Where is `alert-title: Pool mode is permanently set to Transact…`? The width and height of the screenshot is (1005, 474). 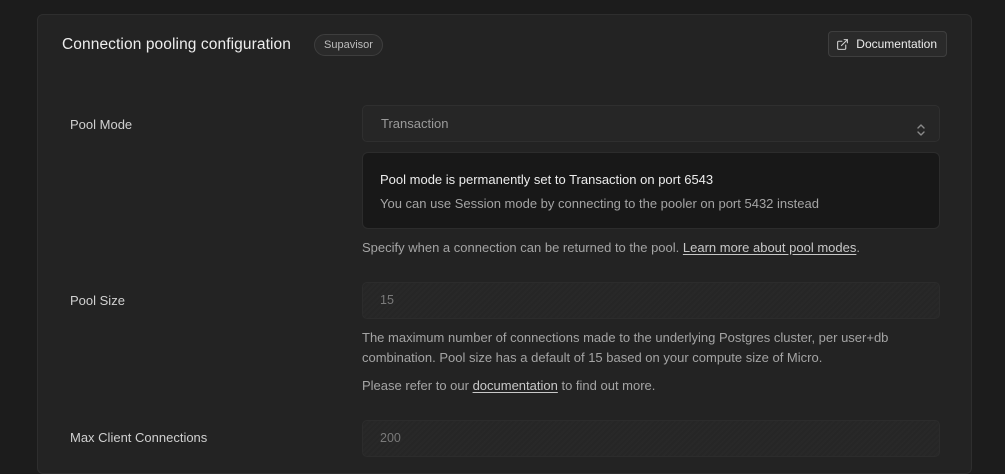 alert-title: Pool mode is permanently set to Transact… is located at coordinates (547, 179).